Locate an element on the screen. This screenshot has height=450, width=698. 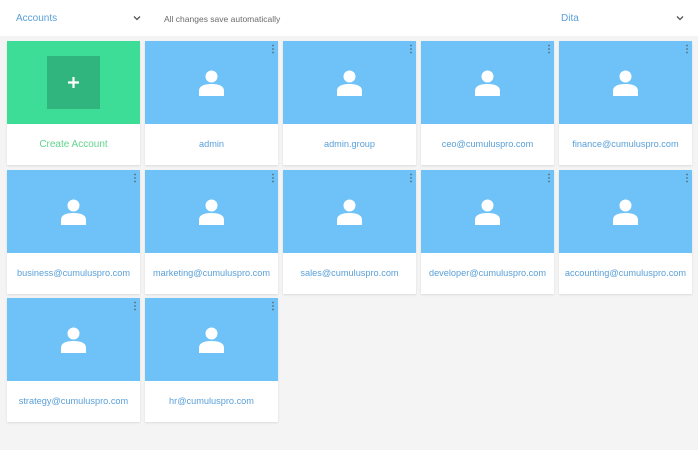
accounts-dropdown-label: Accounts is located at coordinates (37, 18).